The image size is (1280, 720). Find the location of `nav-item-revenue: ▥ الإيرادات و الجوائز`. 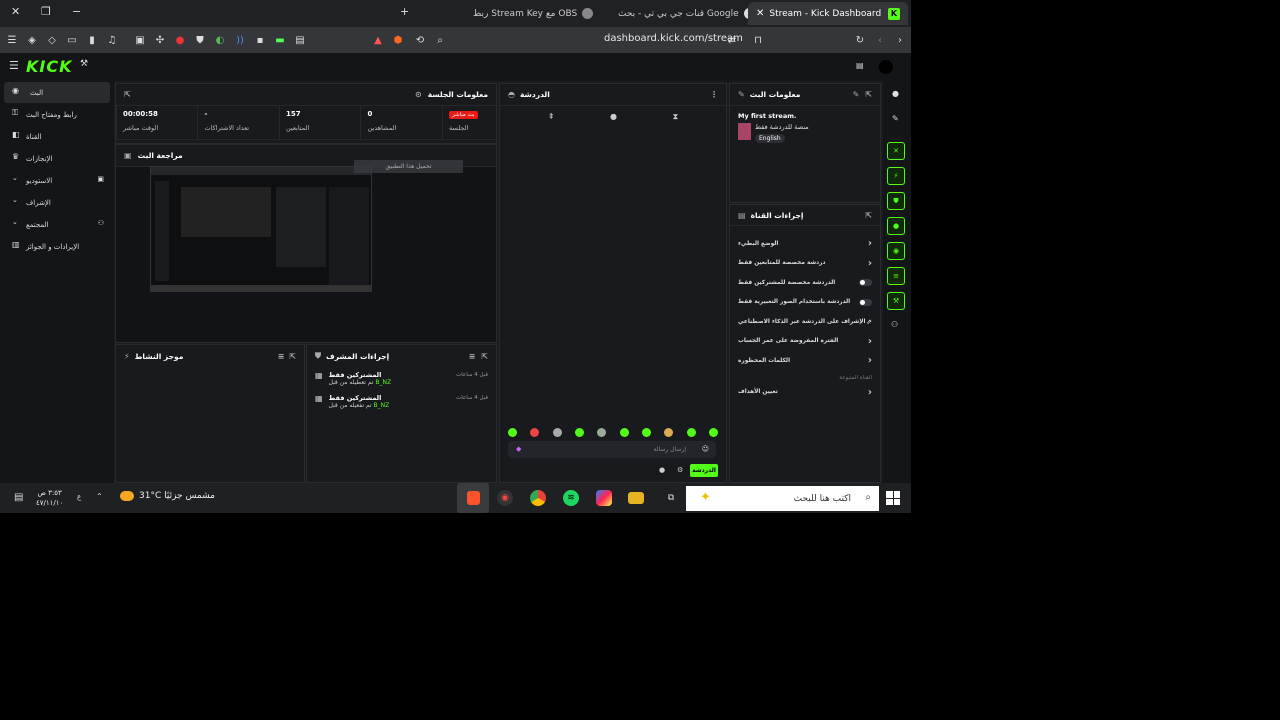

nav-item-revenue: ▥ الإيرادات و الجوائز is located at coordinates (57, 246).